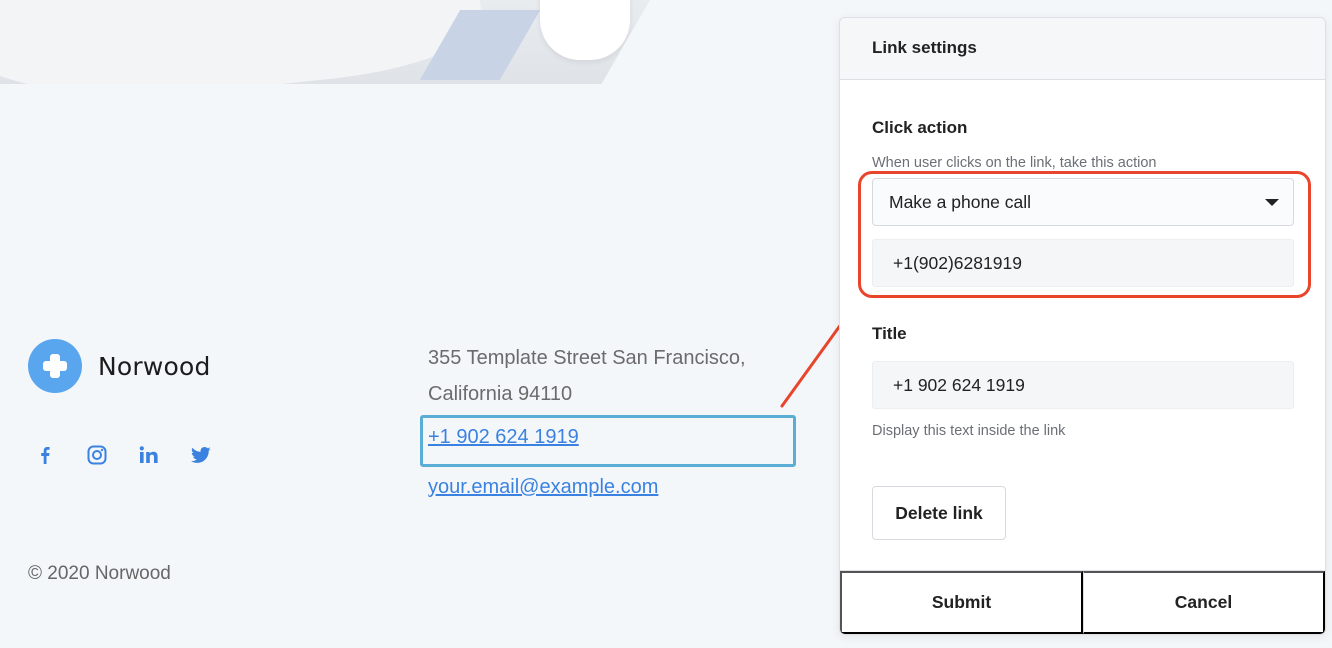 The image size is (1332, 648). What do you see at coordinates (585, 30) in the screenshot?
I see `hero-image-cup` at bounding box center [585, 30].